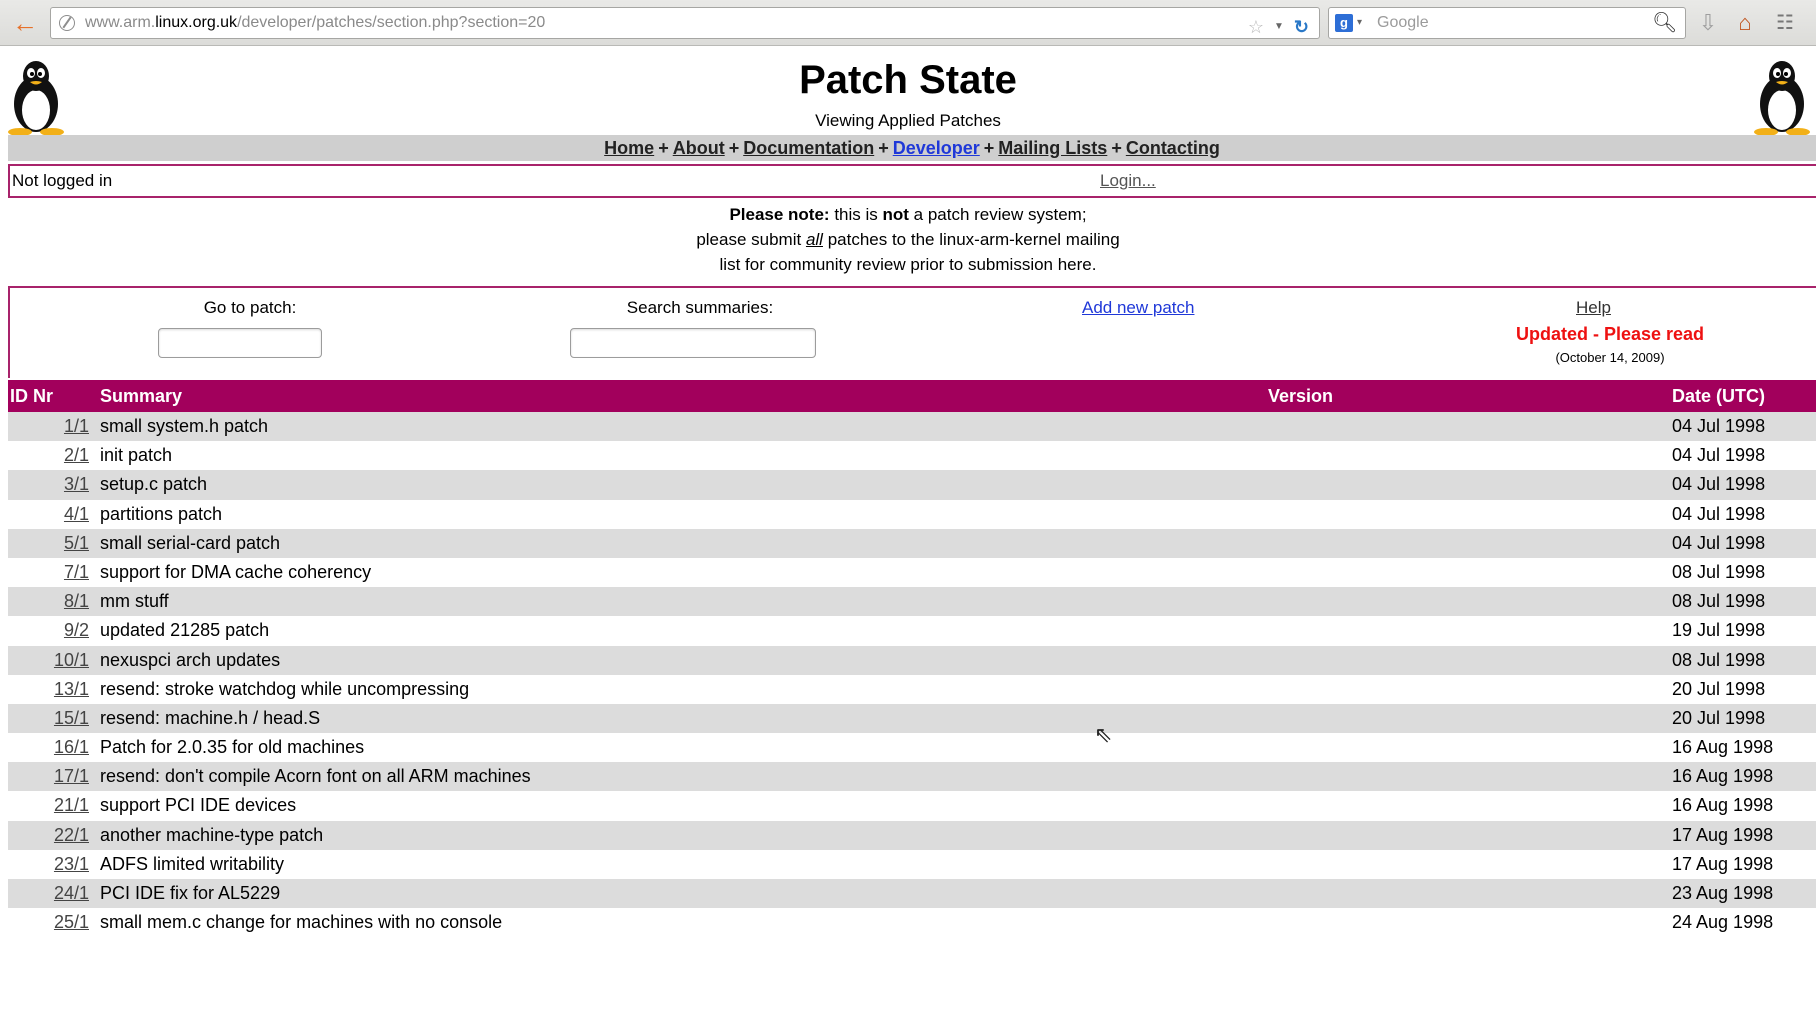 Image resolution: width=1816 pixels, height=1036 pixels. I want to click on table-row: 23/1 ADFS limited writability 17 Aug 1998, so click(912, 864).